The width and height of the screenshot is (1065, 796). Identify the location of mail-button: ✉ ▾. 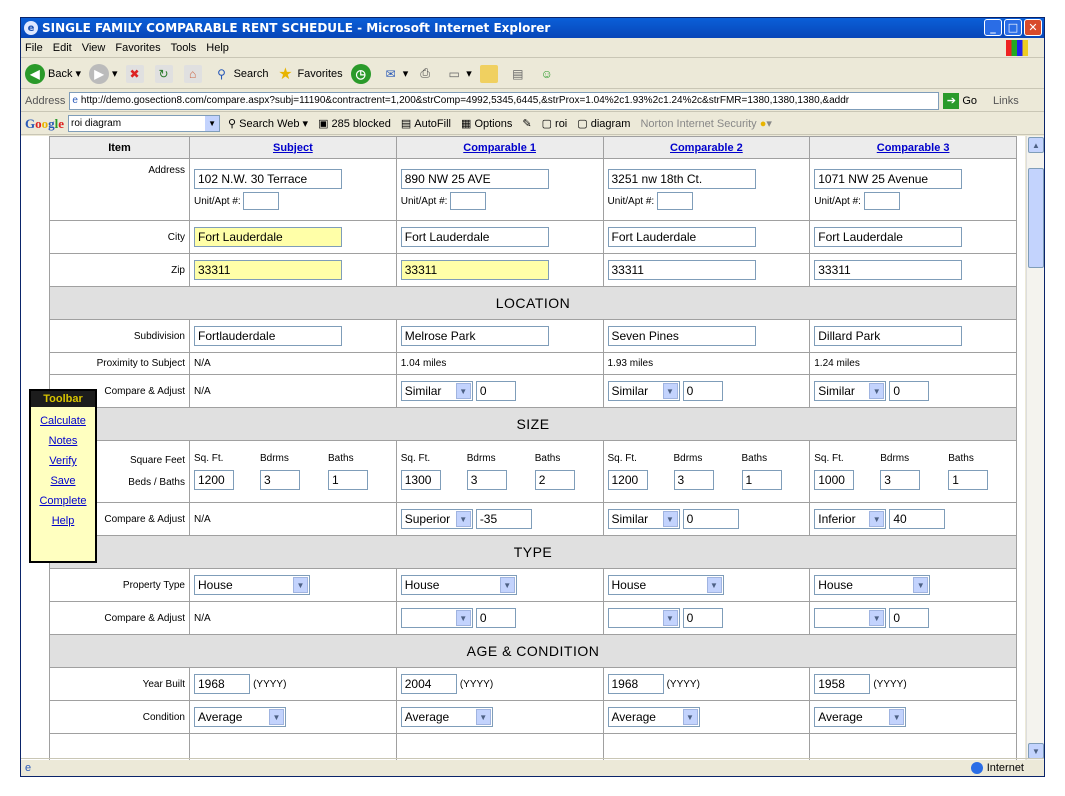
(395, 74).